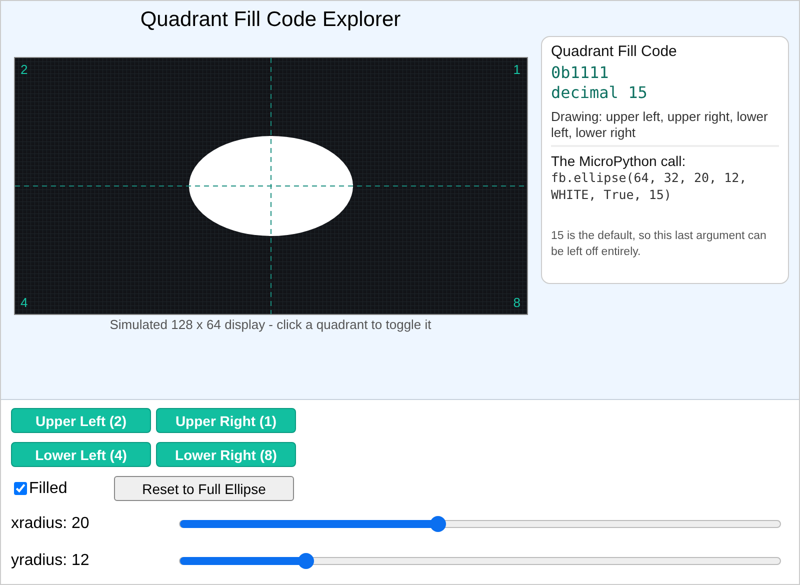 The height and width of the screenshot is (585, 800). Describe the element at coordinates (81, 454) in the screenshot. I see `quadrant-button: Lower Left (4)` at that location.